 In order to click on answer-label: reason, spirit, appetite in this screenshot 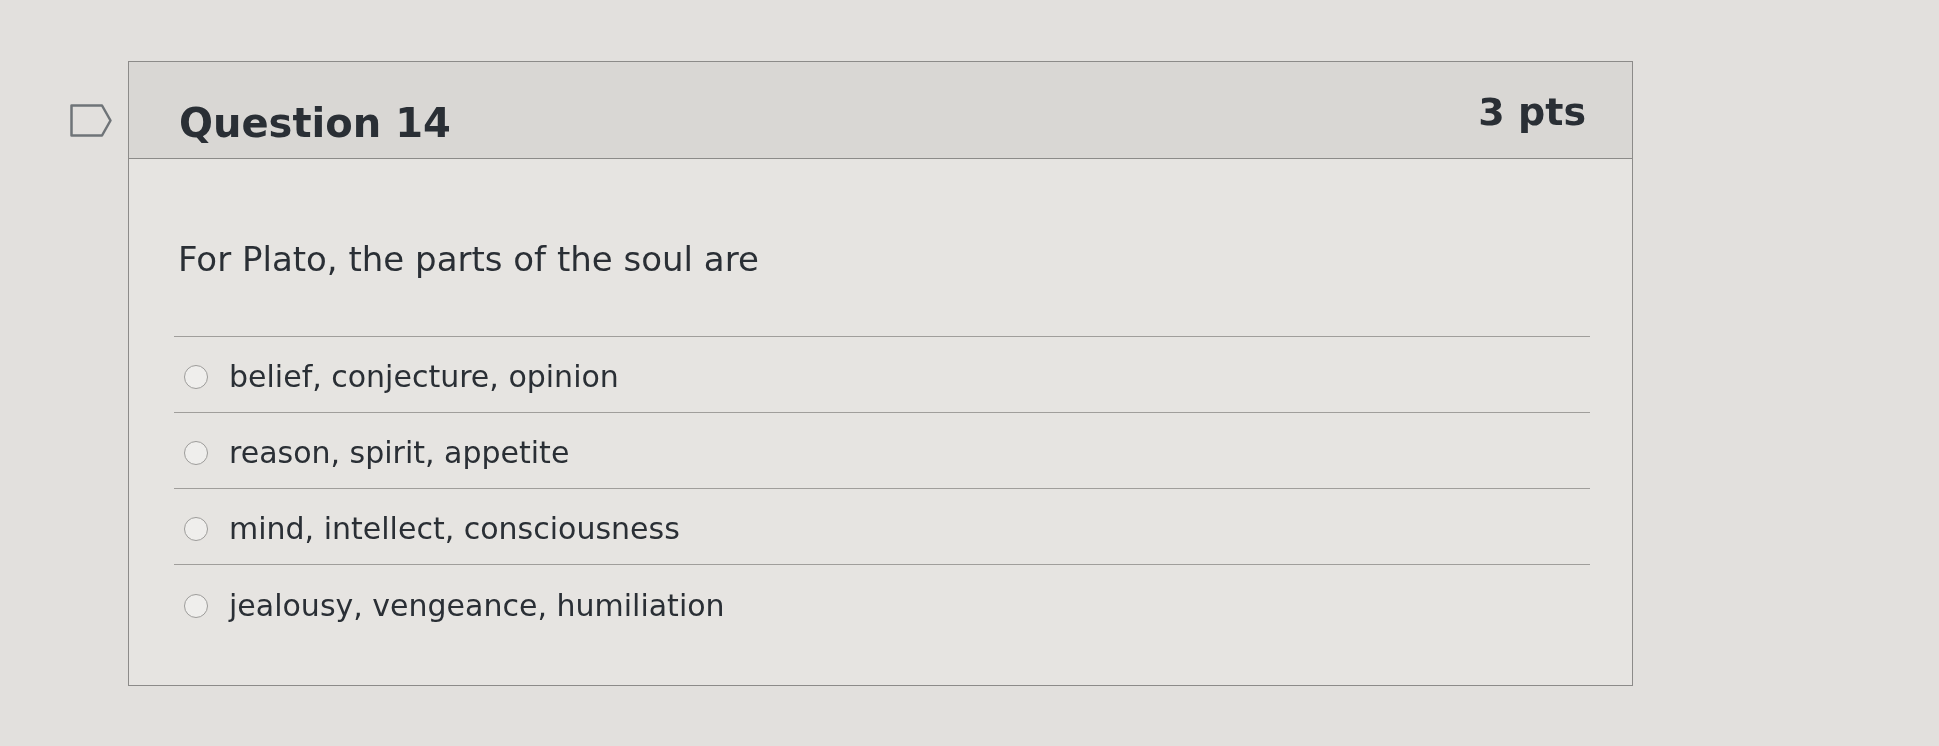, I will do `click(399, 453)`.